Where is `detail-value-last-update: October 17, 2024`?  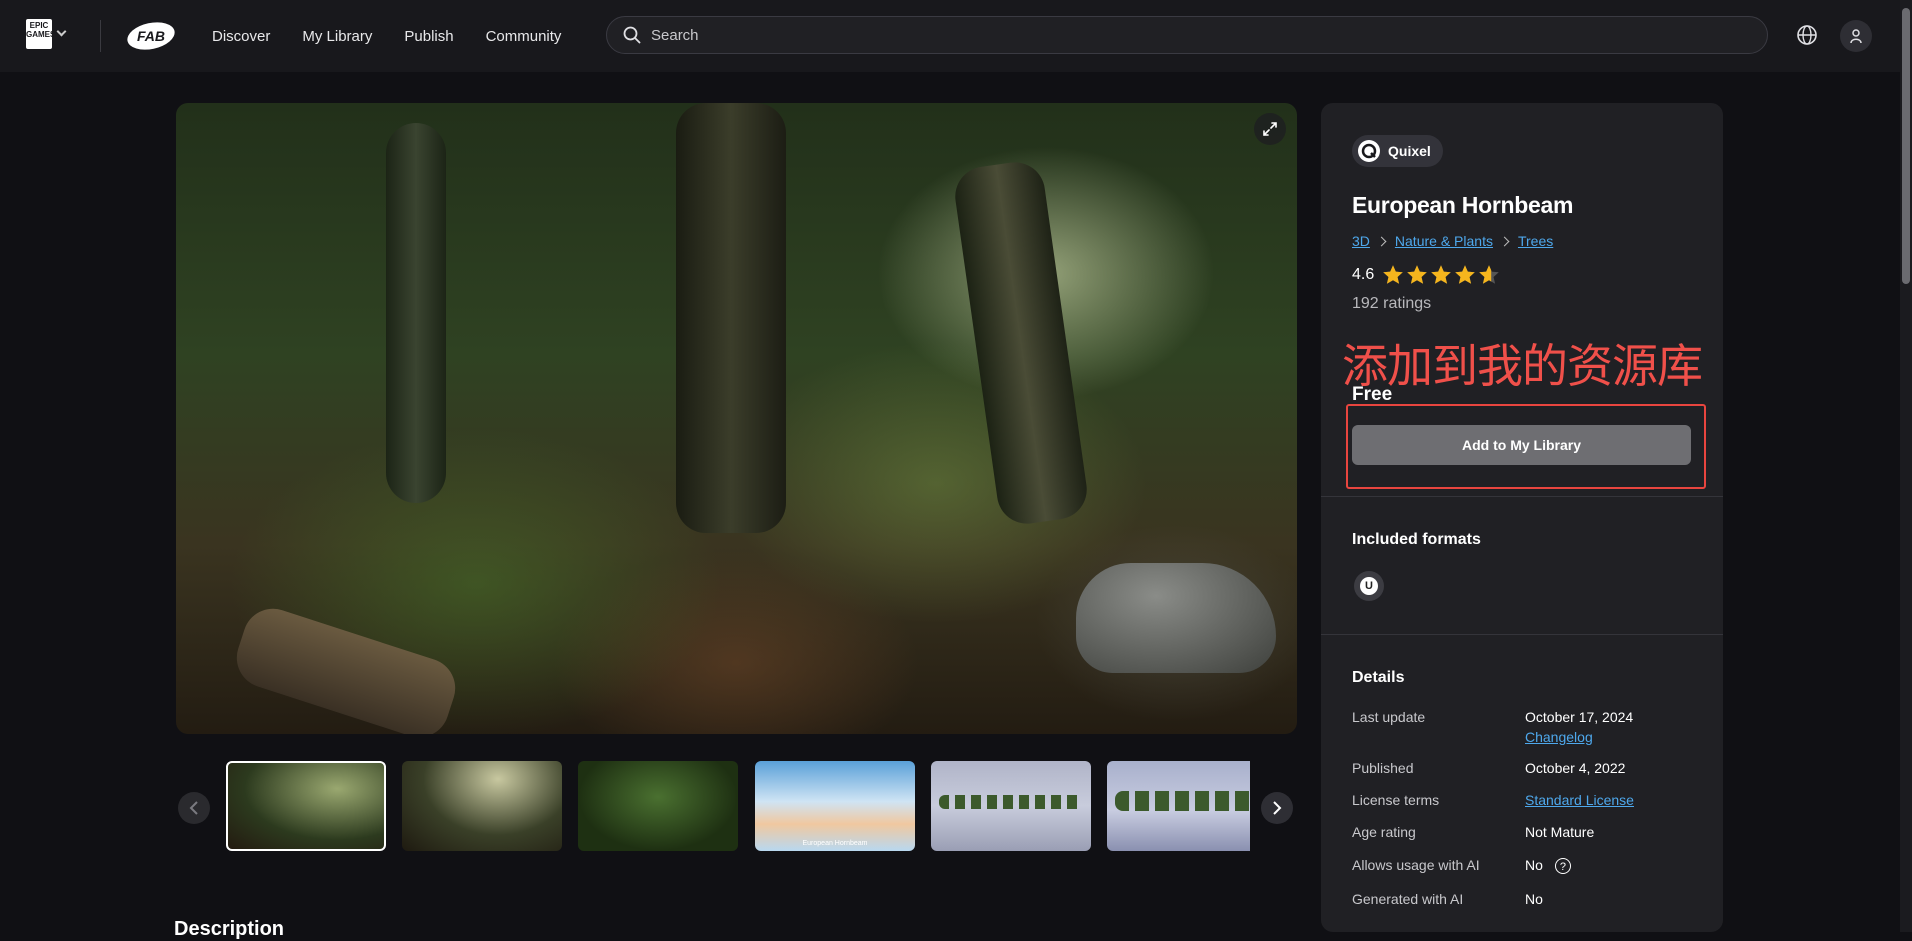 detail-value-last-update: October 17, 2024 is located at coordinates (1579, 717).